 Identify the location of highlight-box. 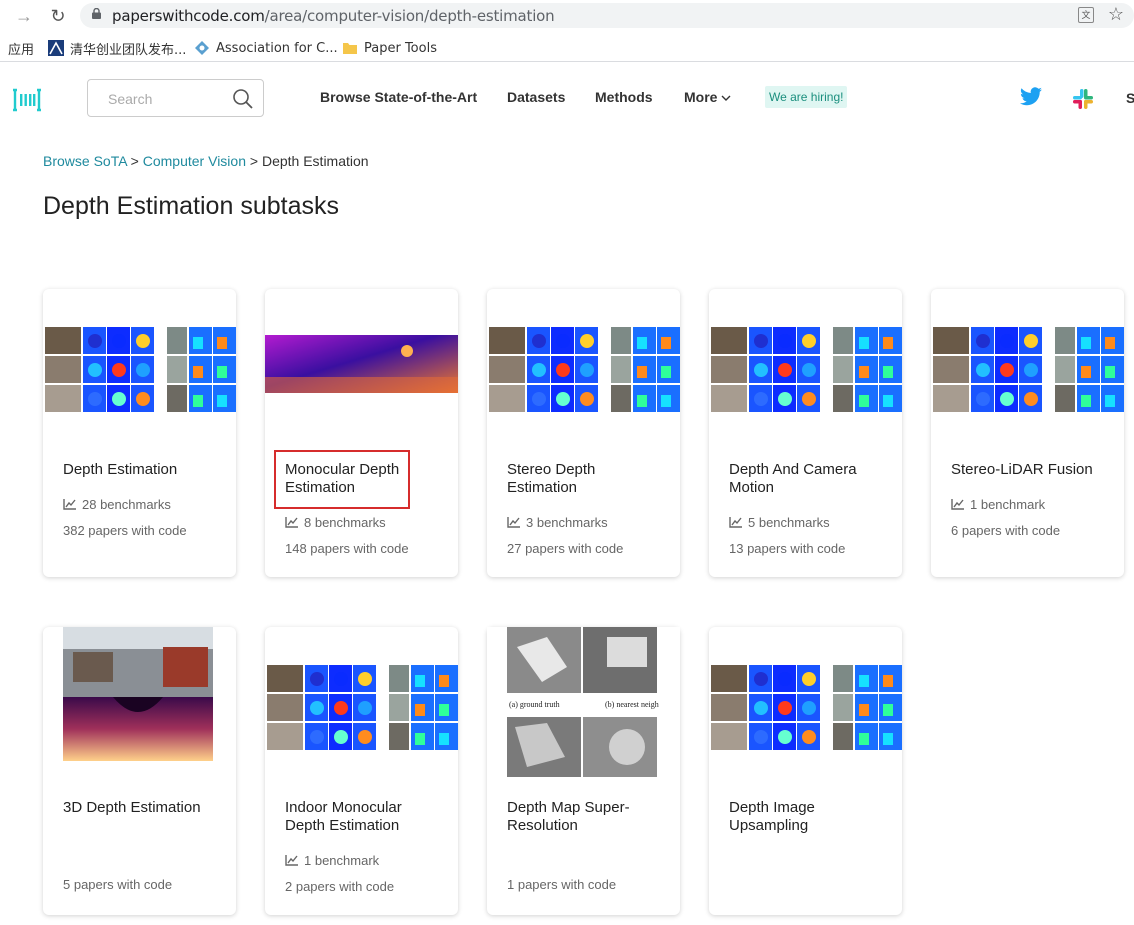
(342, 479).